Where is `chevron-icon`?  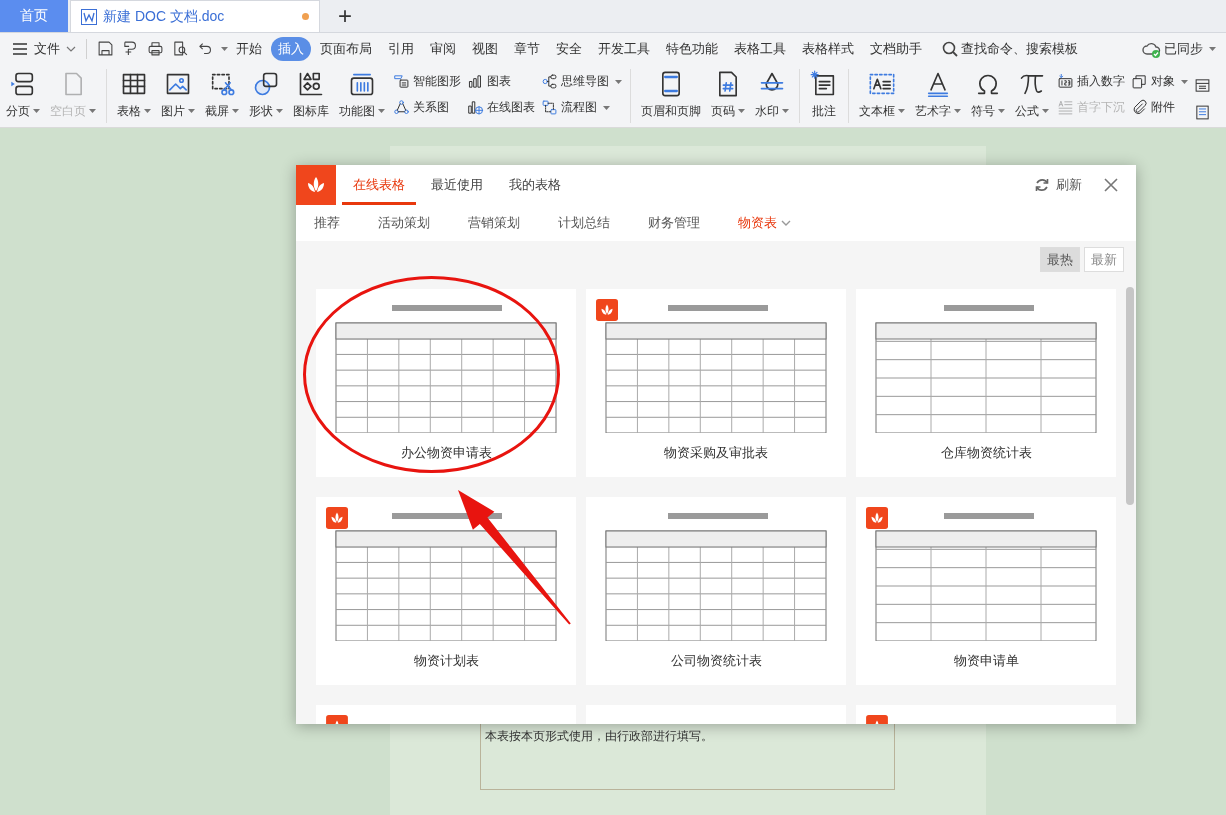 chevron-icon is located at coordinates (71, 48).